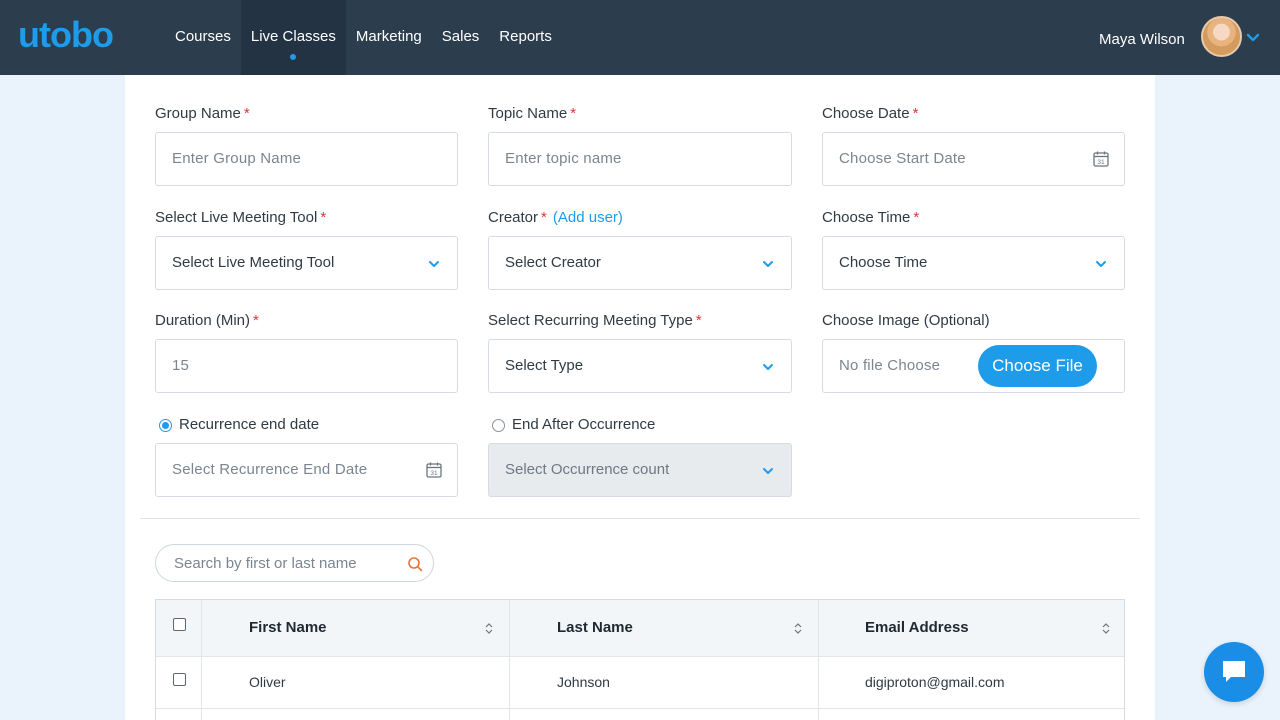 This screenshot has width=1280, height=720. I want to click on avatar, so click(1221, 36).